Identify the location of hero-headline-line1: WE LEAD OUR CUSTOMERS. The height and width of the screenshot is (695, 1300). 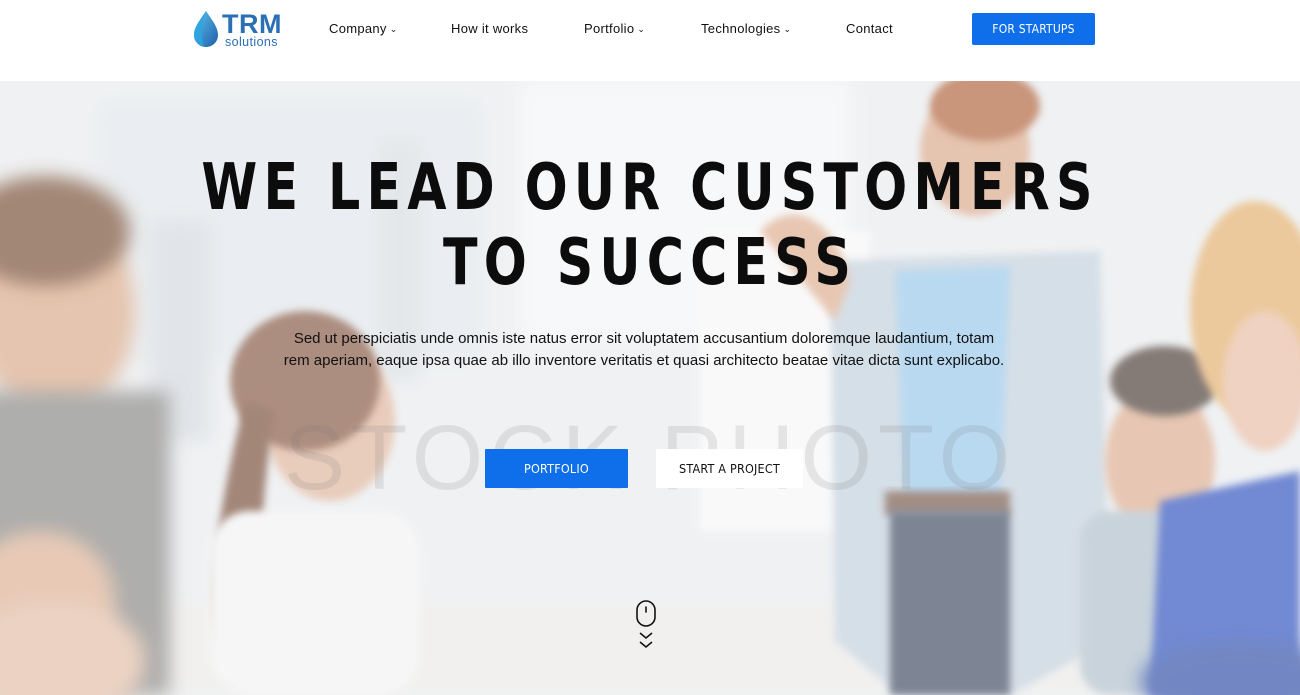
(650, 188).